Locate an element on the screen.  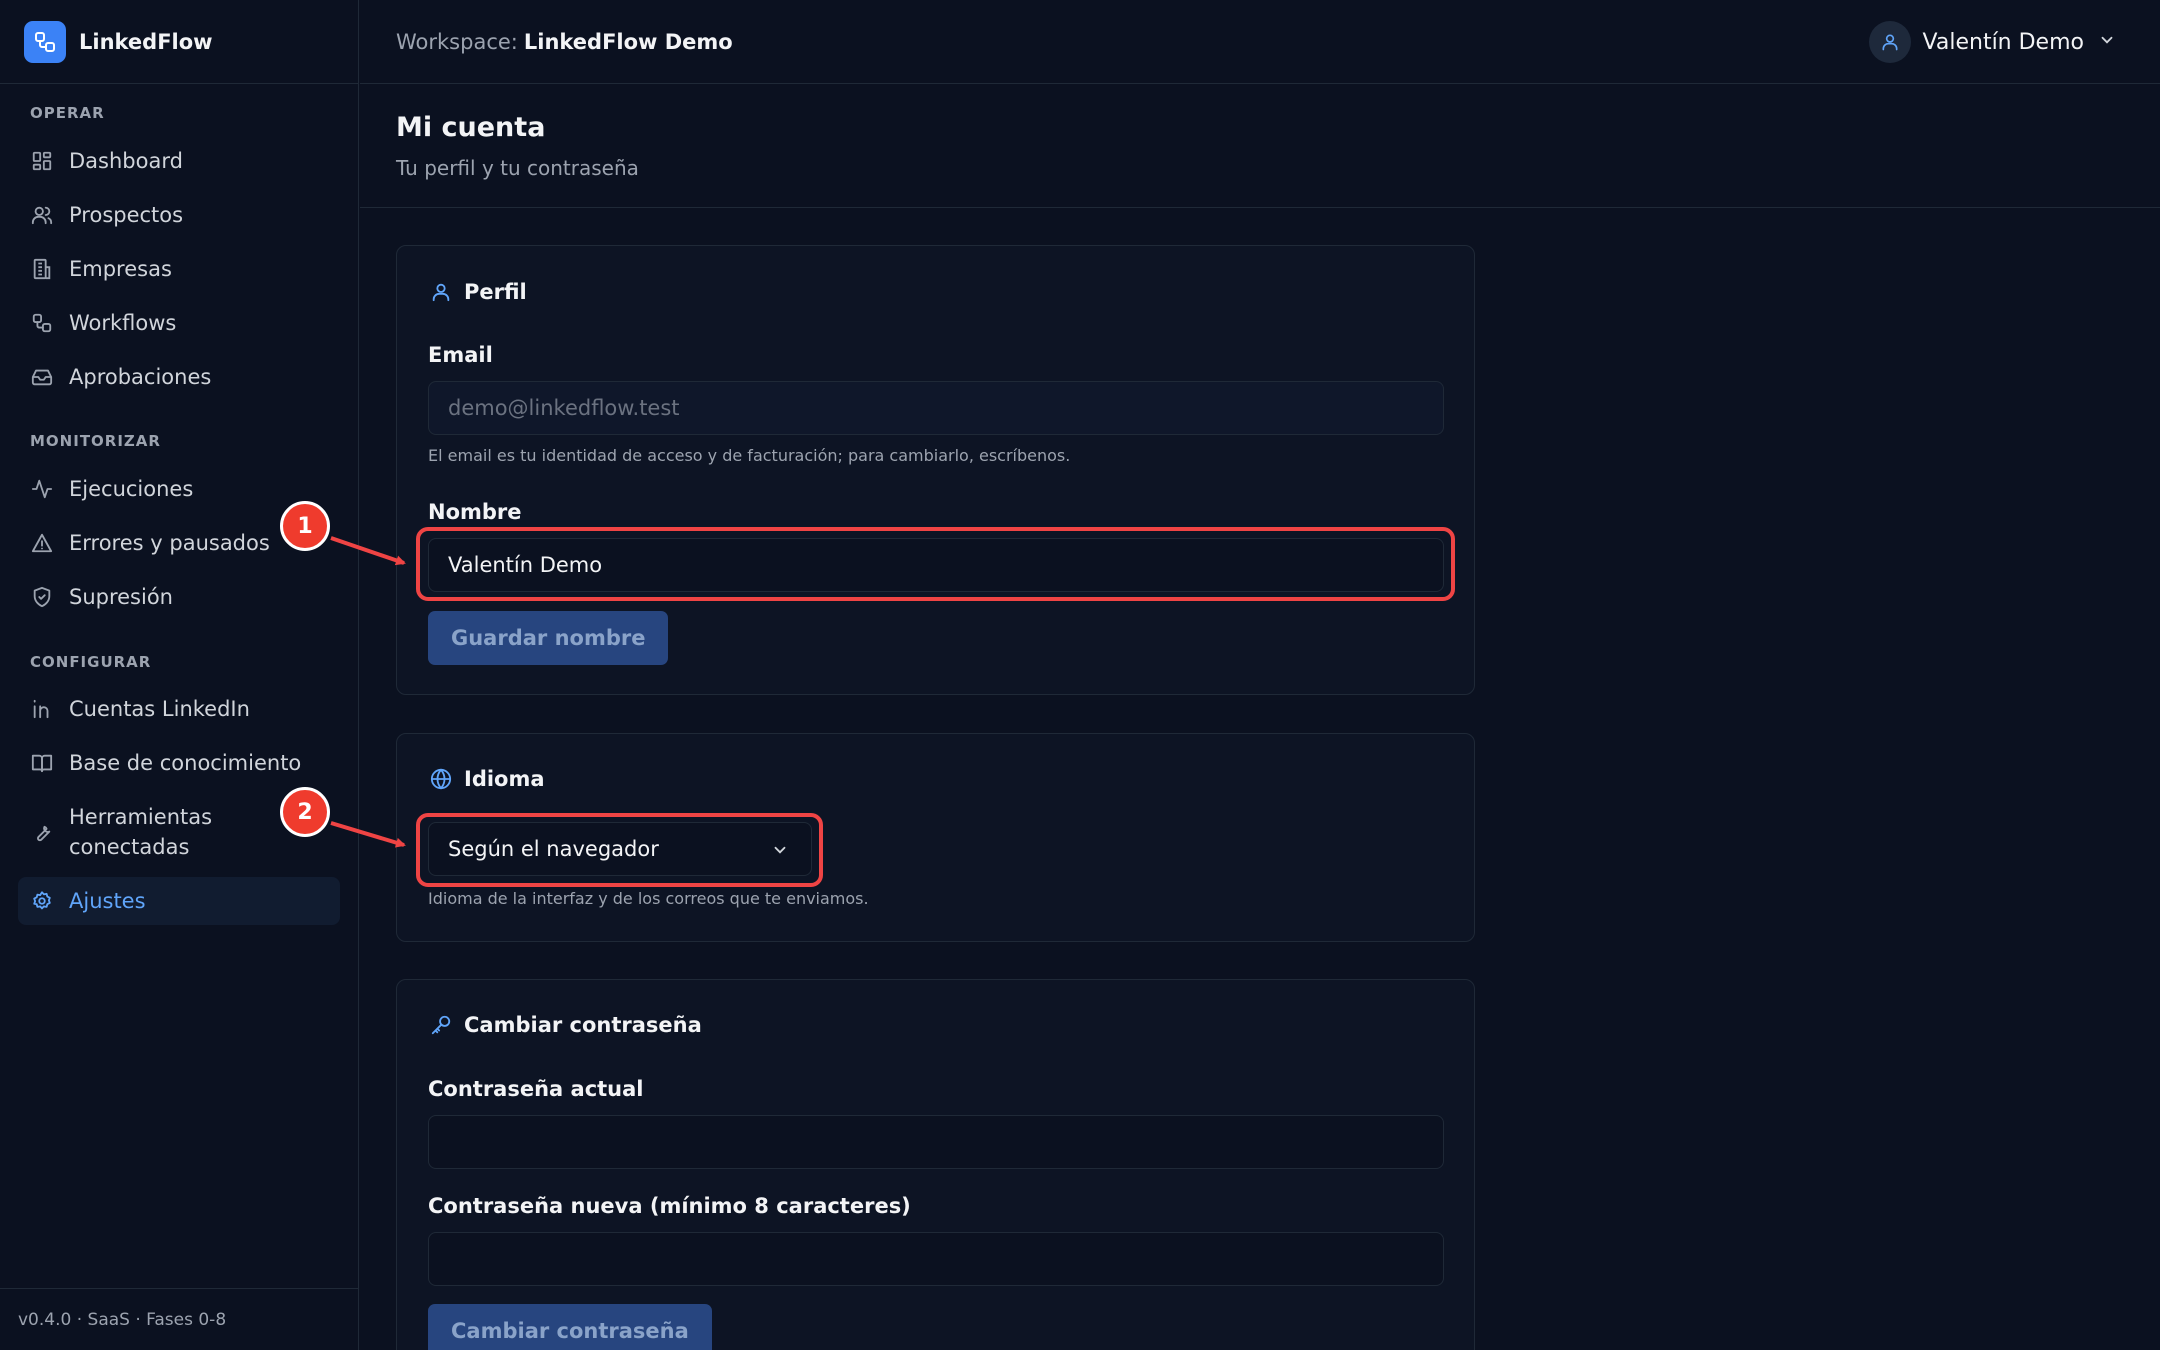
password-card-header: Cambiar contraseña is located at coordinates (565, 1025).